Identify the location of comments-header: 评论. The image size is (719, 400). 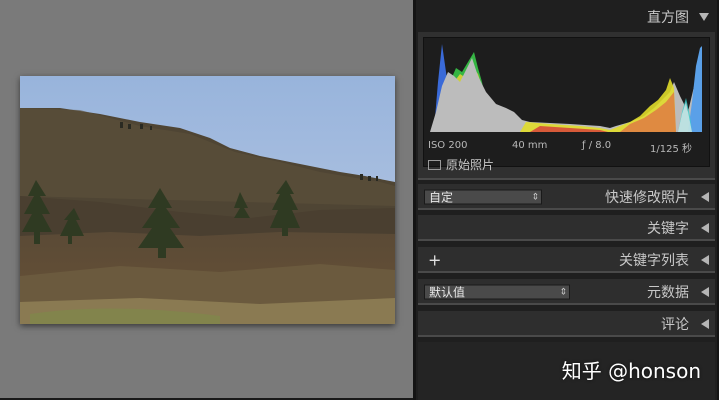
(566, 324).